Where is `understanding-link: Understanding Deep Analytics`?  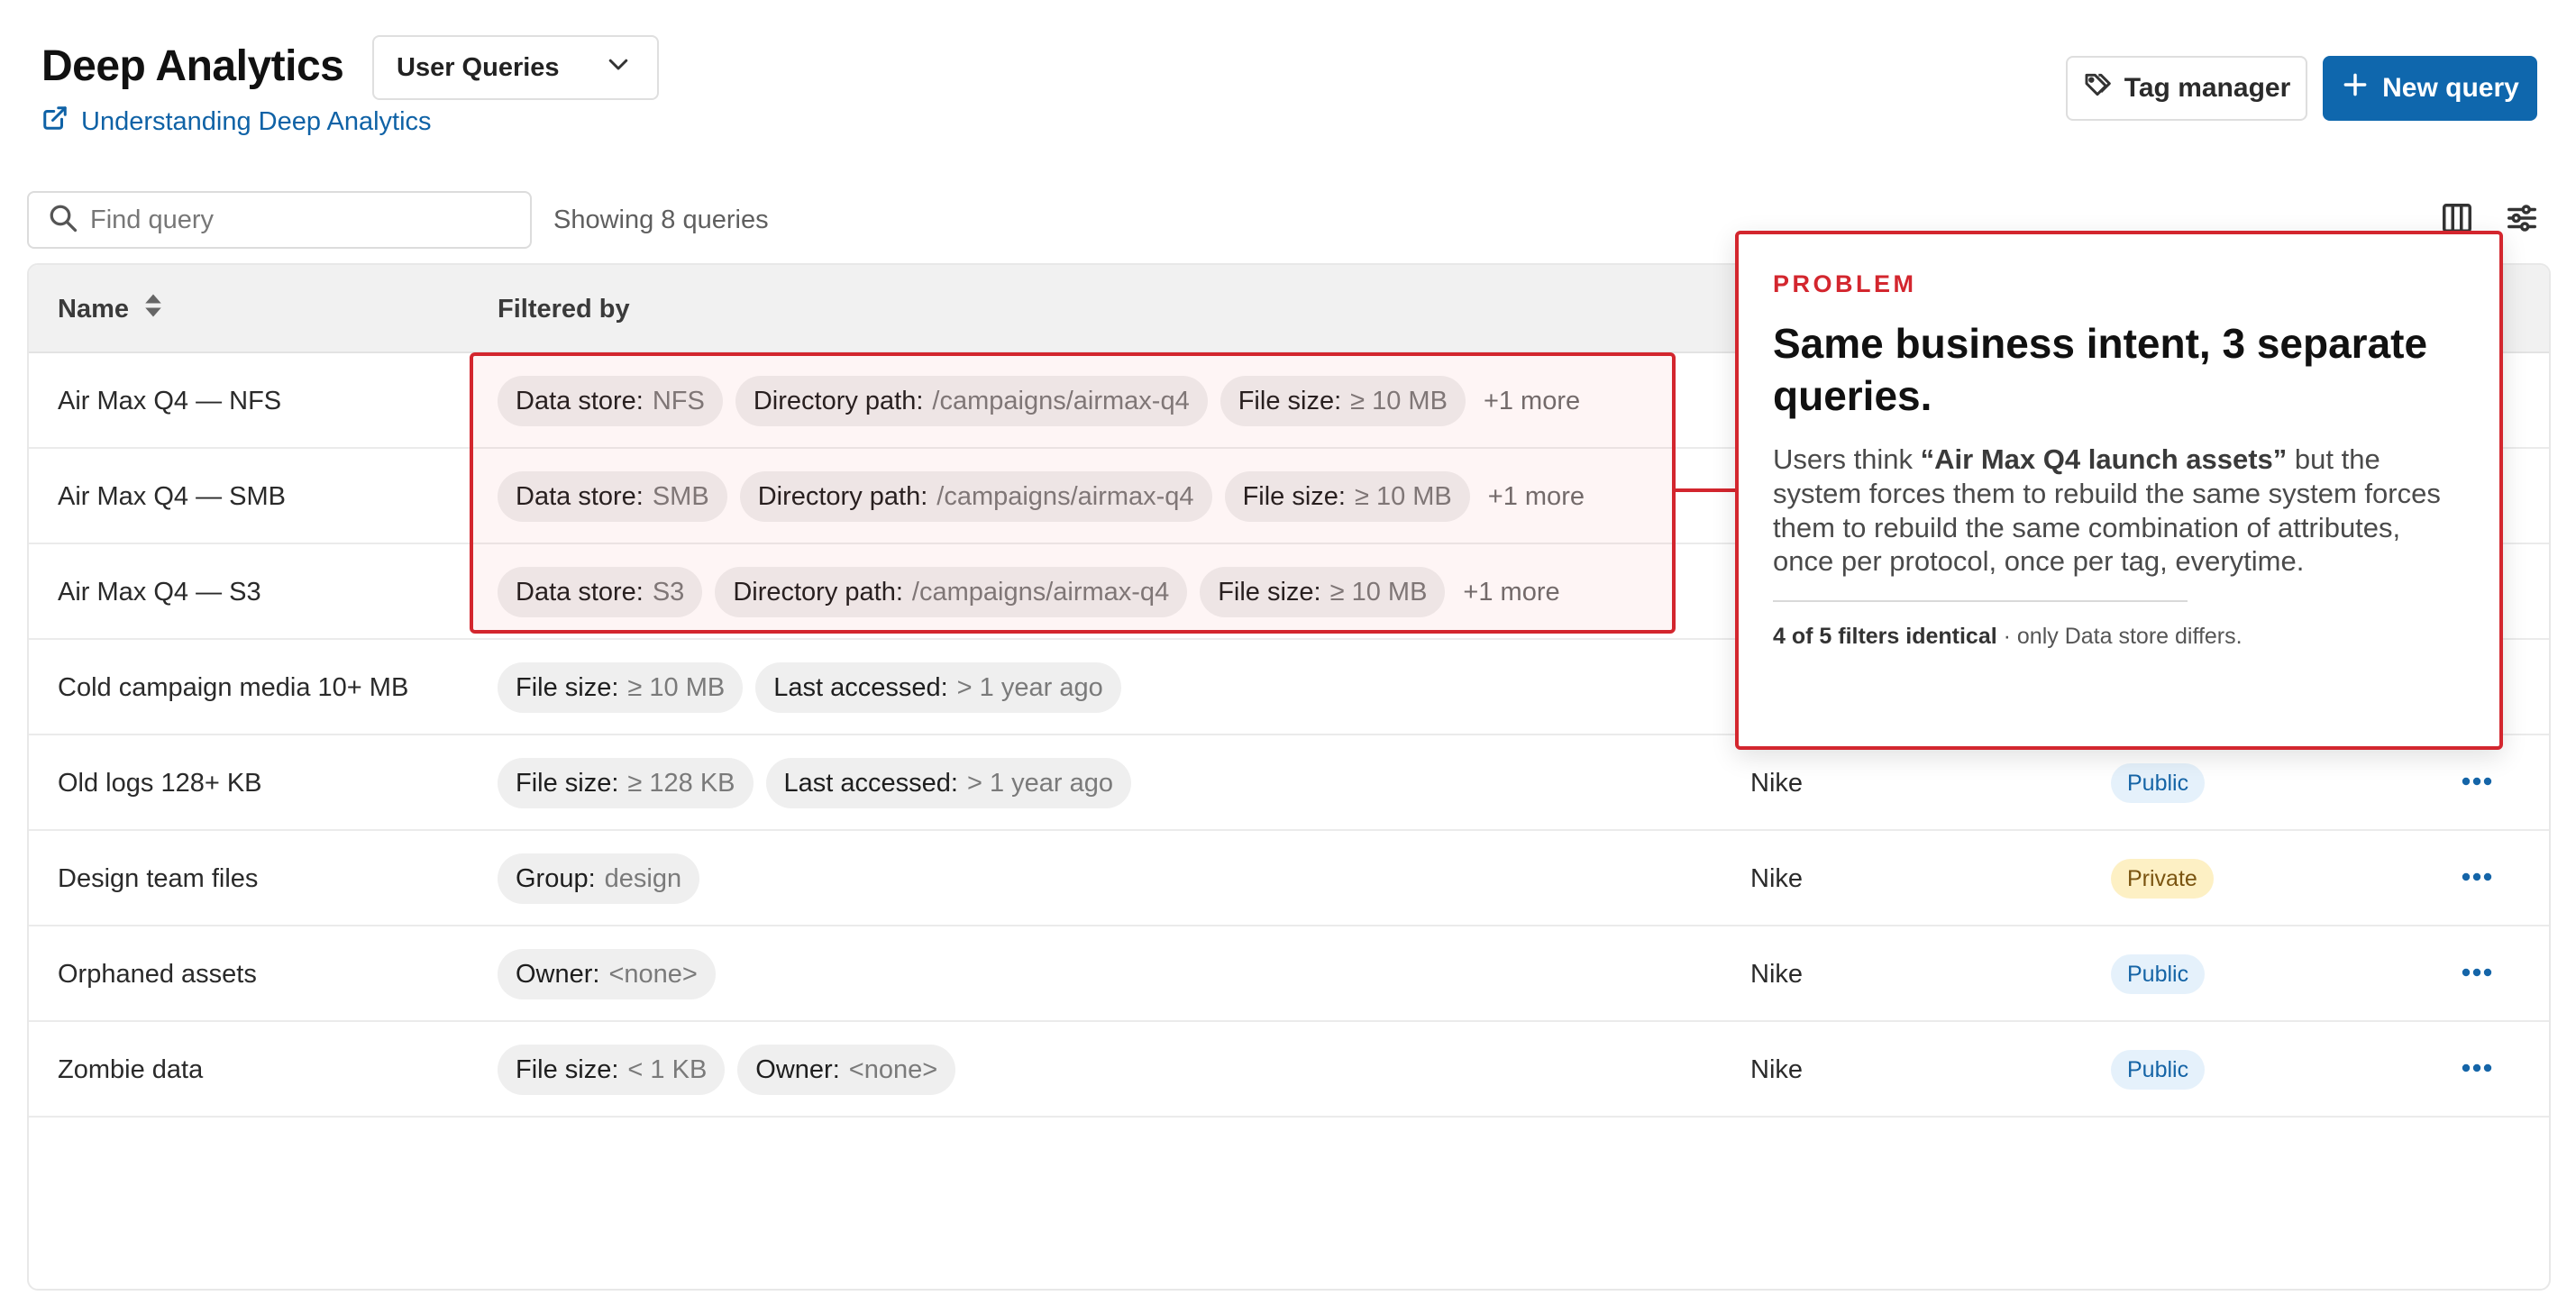
understanding-link: Understanding Deep Analytics is located at coordinates (236, 122).